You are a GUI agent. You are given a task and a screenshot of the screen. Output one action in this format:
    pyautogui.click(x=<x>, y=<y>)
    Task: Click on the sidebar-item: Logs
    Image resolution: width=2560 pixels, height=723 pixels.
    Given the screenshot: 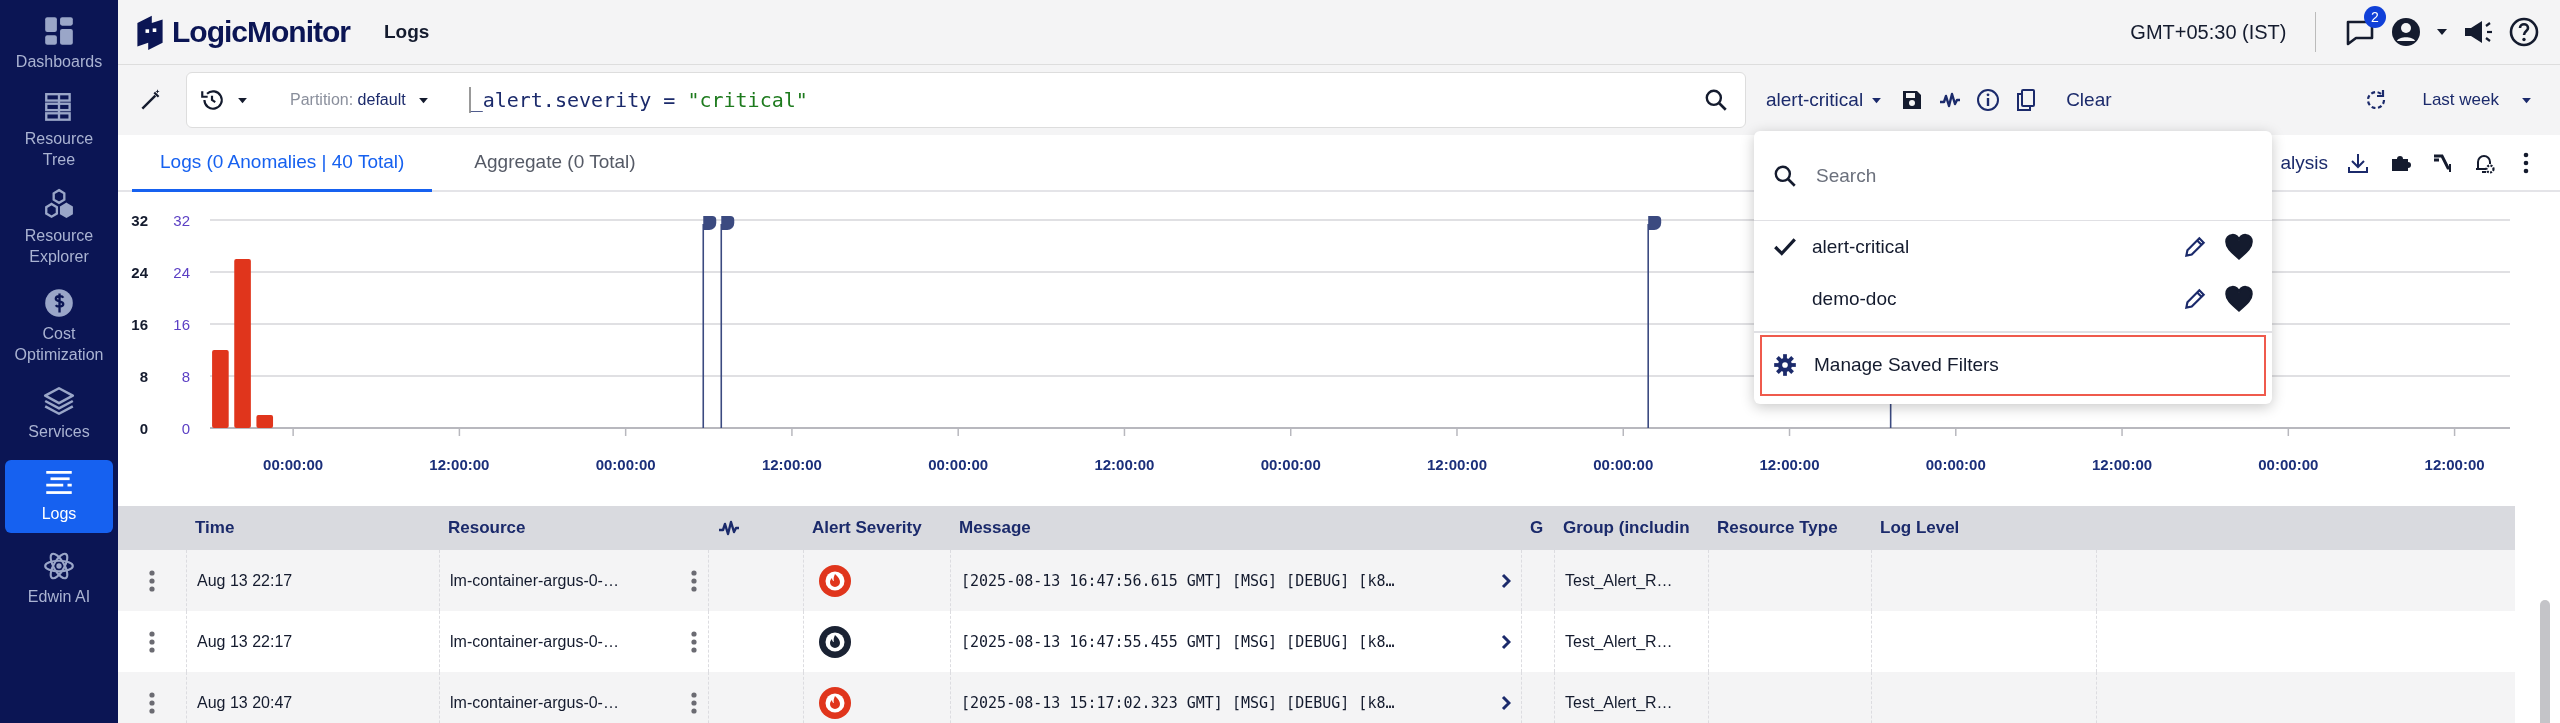 What is the action you would take?
    pyautogui.click(x=59, y=497)
    